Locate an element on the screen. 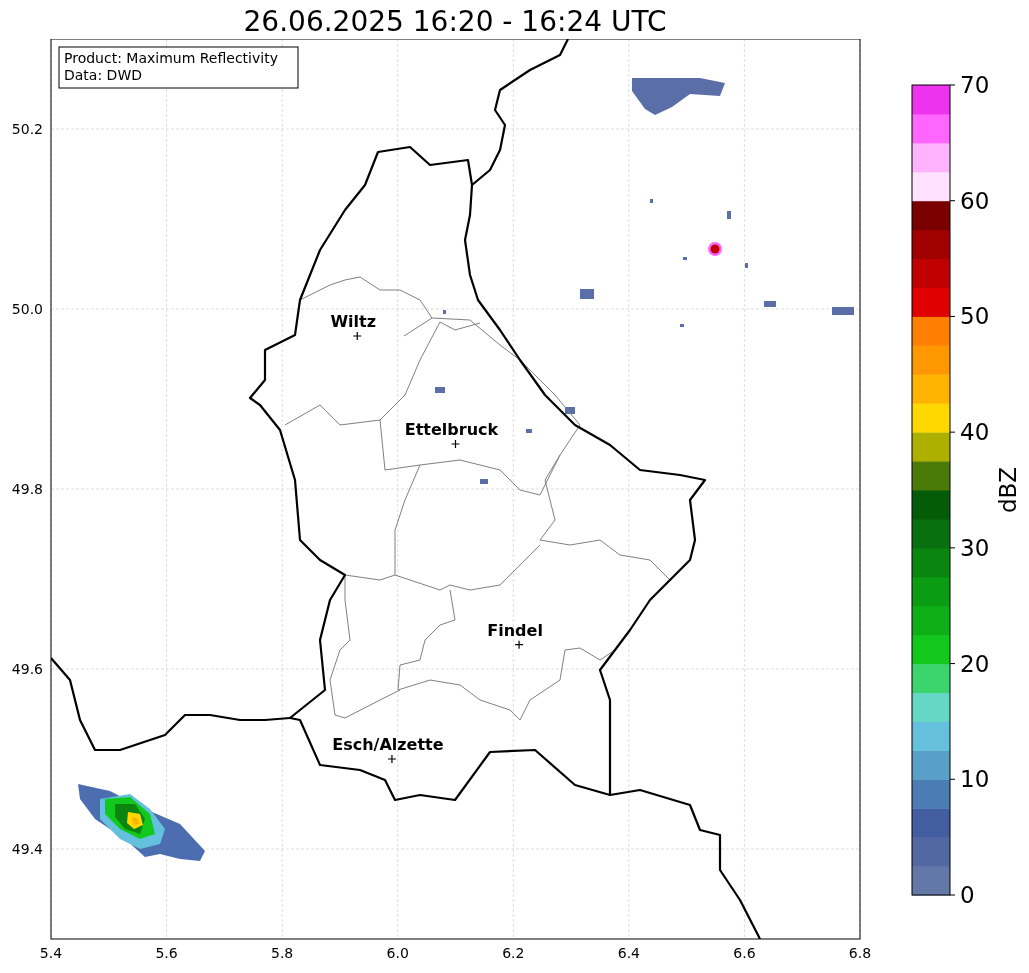  info-text: Data: DWD is located at coordinates (103, 75).